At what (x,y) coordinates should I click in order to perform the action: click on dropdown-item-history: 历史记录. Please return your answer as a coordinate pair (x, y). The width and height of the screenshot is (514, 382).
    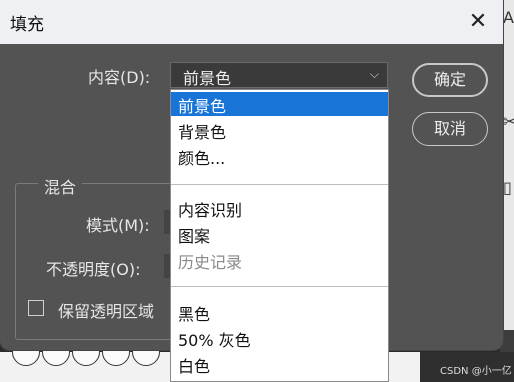
    Looking at the image, I should click on (210, 262).